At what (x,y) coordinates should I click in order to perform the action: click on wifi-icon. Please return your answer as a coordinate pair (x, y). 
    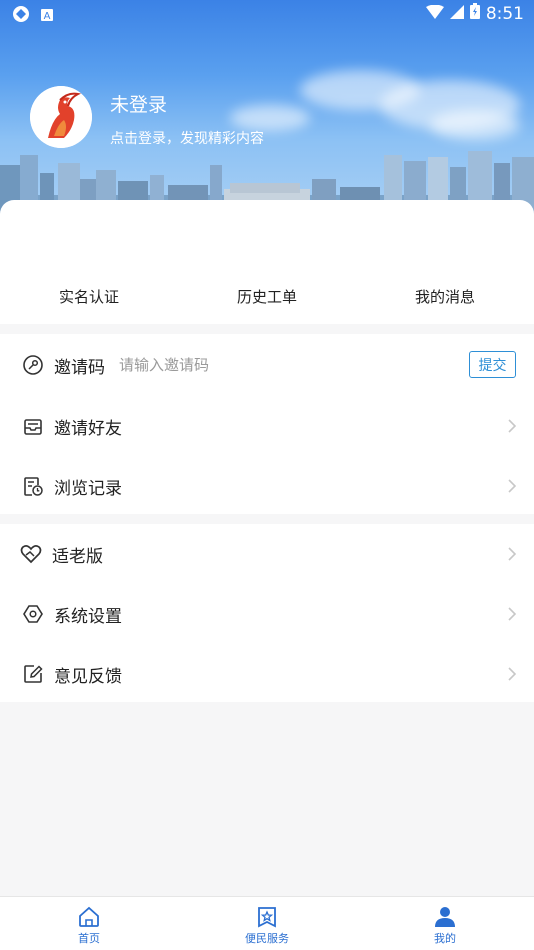
    Looking at the image, I should click on (434, 14).